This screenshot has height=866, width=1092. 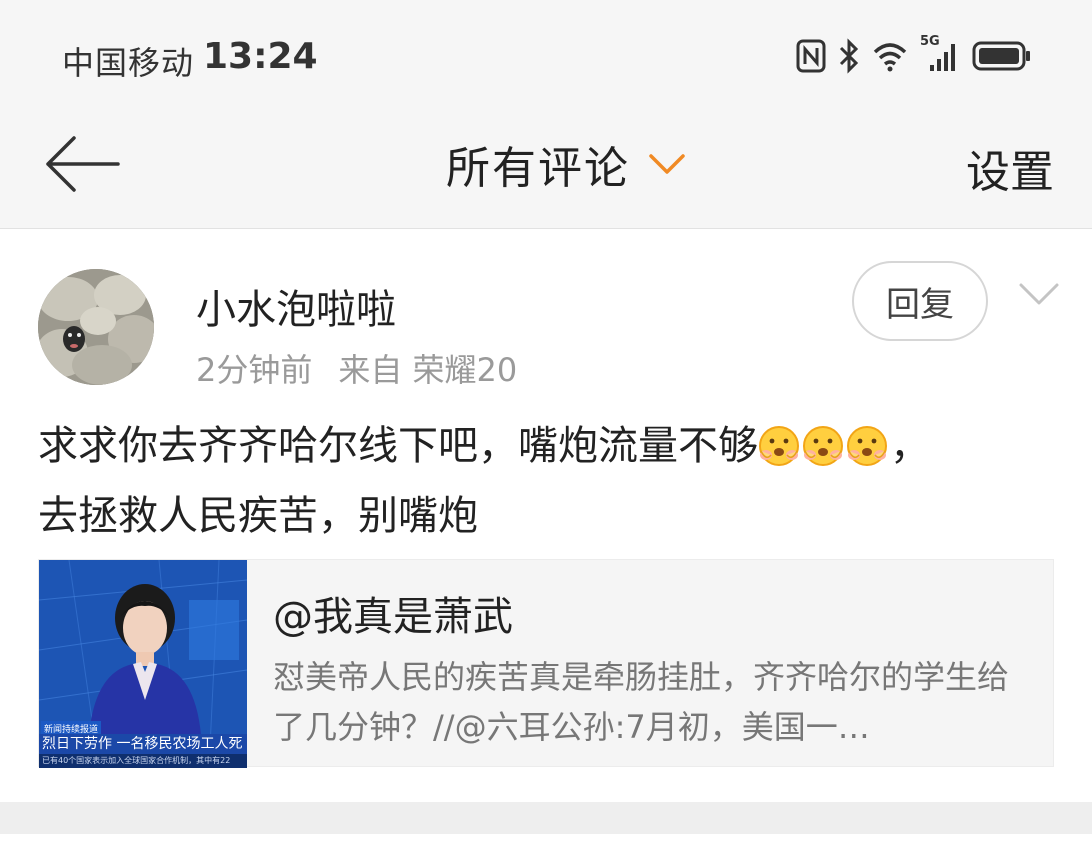 What do you see at coordinates (428, 370) in the screenshot?
I see `comment-source: 来自 荣耀20` at bounding box center [428, 370].